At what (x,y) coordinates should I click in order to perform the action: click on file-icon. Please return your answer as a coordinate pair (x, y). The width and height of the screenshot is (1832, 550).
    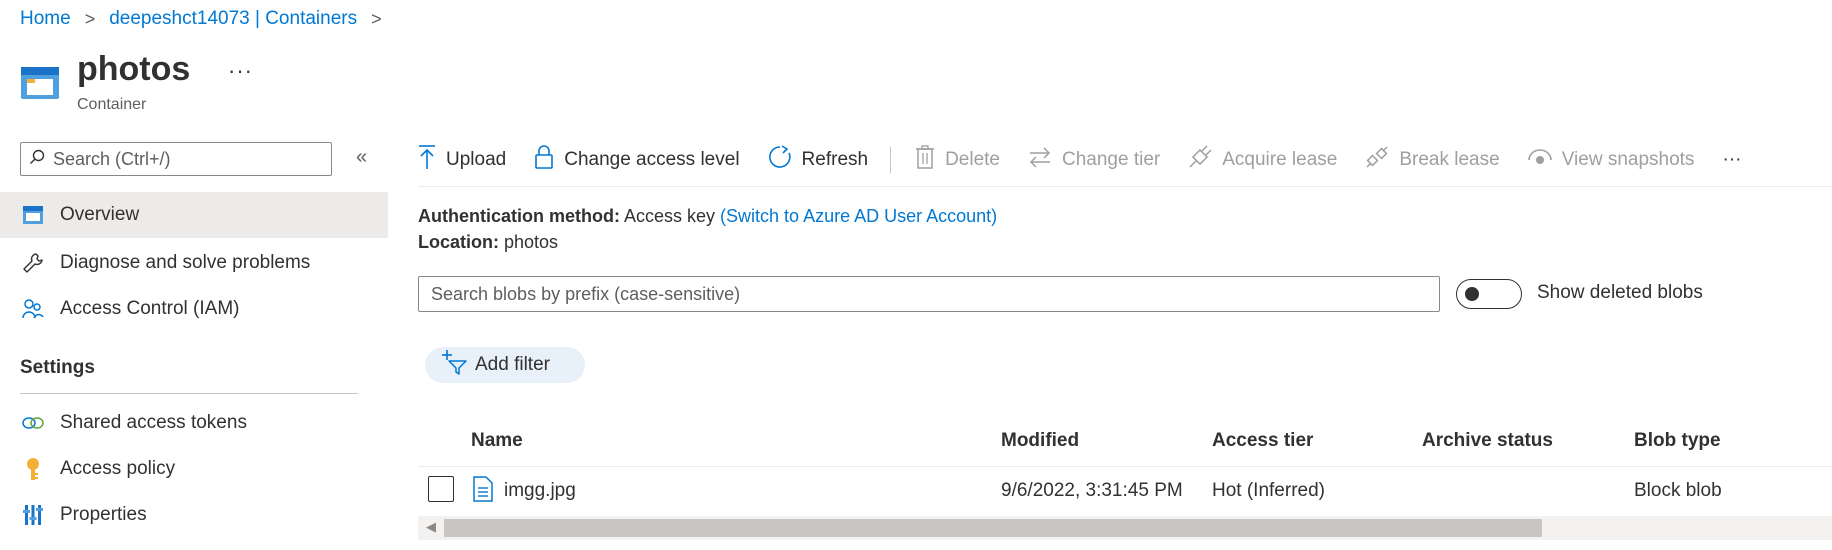
    Looking at the image, I should click on (483, 492).